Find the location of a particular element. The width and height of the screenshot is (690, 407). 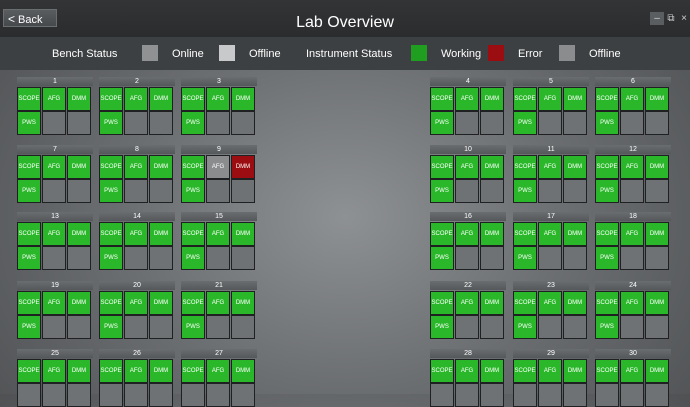

bench-panel: 24 SCOPE AFG DMM PWS is located at coordinates (633, 310).